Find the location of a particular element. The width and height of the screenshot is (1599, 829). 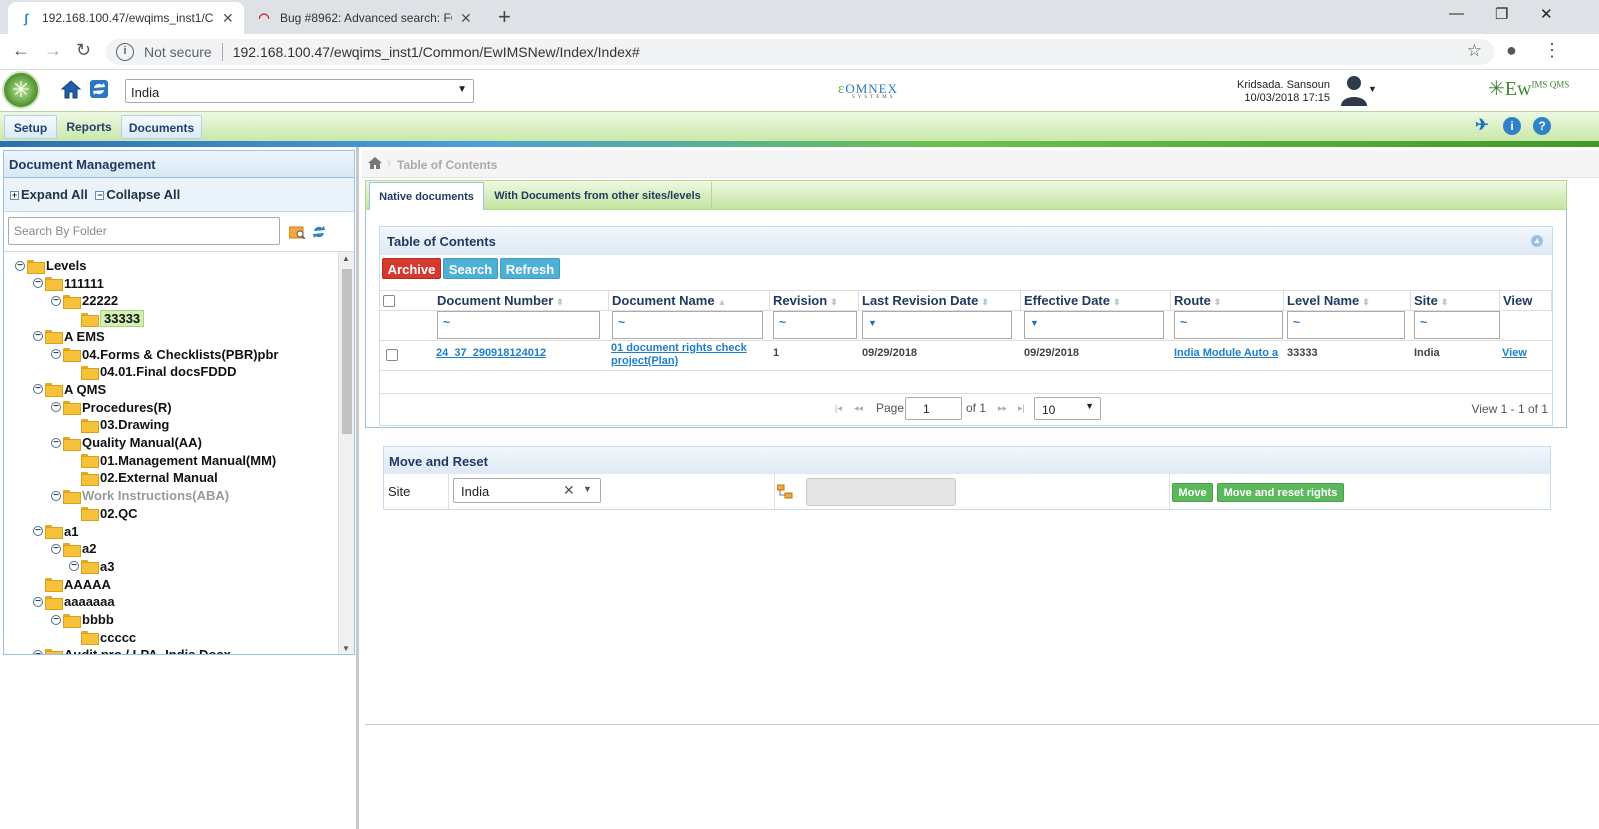

tab-native-documents: Native documents is located at coordinates (426, 196).